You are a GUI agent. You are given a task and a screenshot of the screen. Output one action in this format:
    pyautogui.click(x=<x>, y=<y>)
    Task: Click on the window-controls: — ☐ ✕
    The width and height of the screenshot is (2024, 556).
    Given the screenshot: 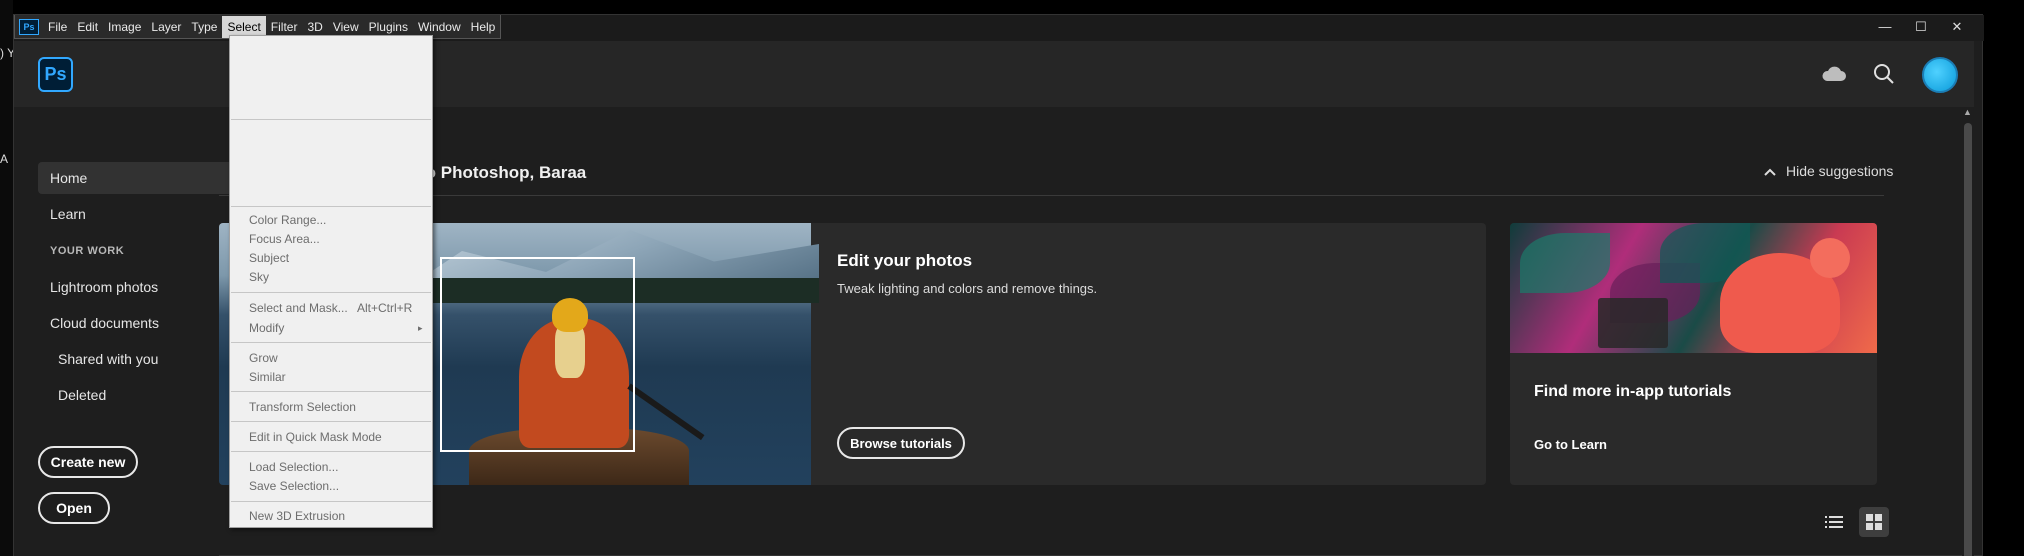 What is the action you would take?
    pyautogui.click(x=1921, y=27)
    